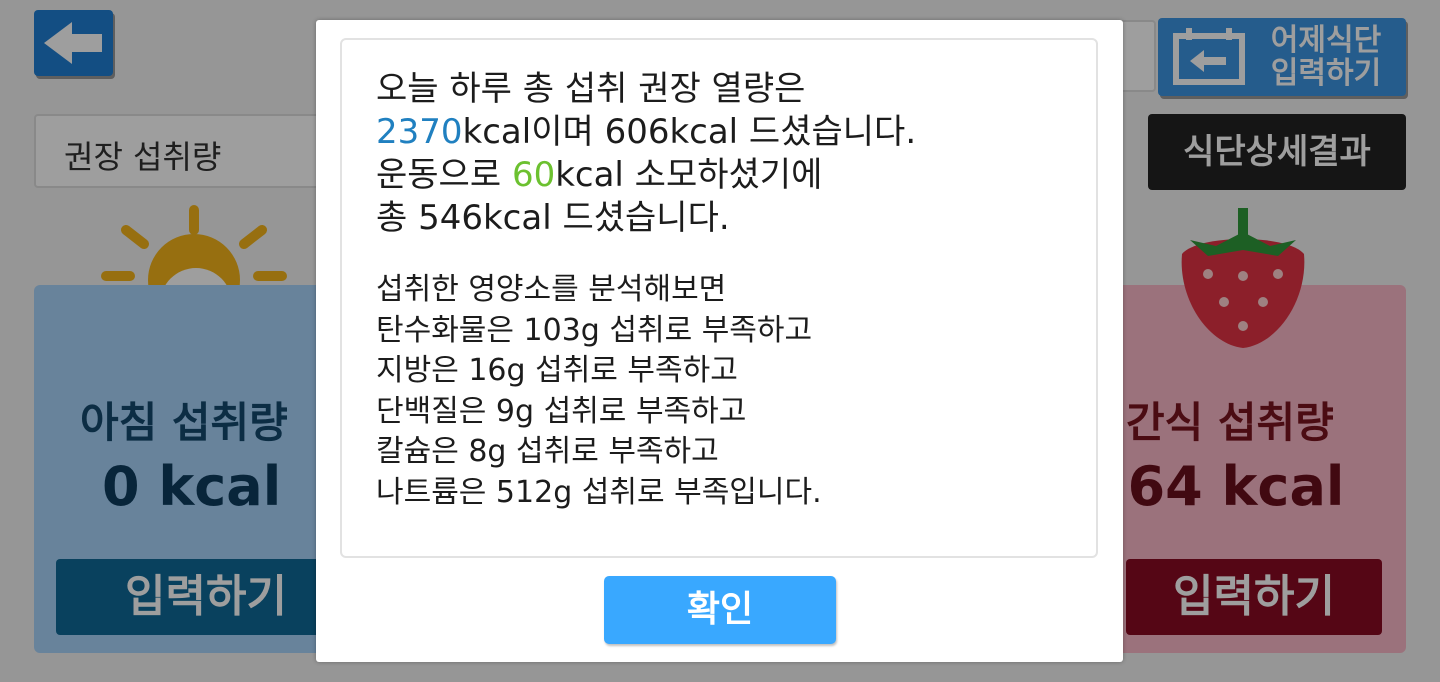  I want to click on summary-line-3-prefix: 운동으로, so click(444, 175).